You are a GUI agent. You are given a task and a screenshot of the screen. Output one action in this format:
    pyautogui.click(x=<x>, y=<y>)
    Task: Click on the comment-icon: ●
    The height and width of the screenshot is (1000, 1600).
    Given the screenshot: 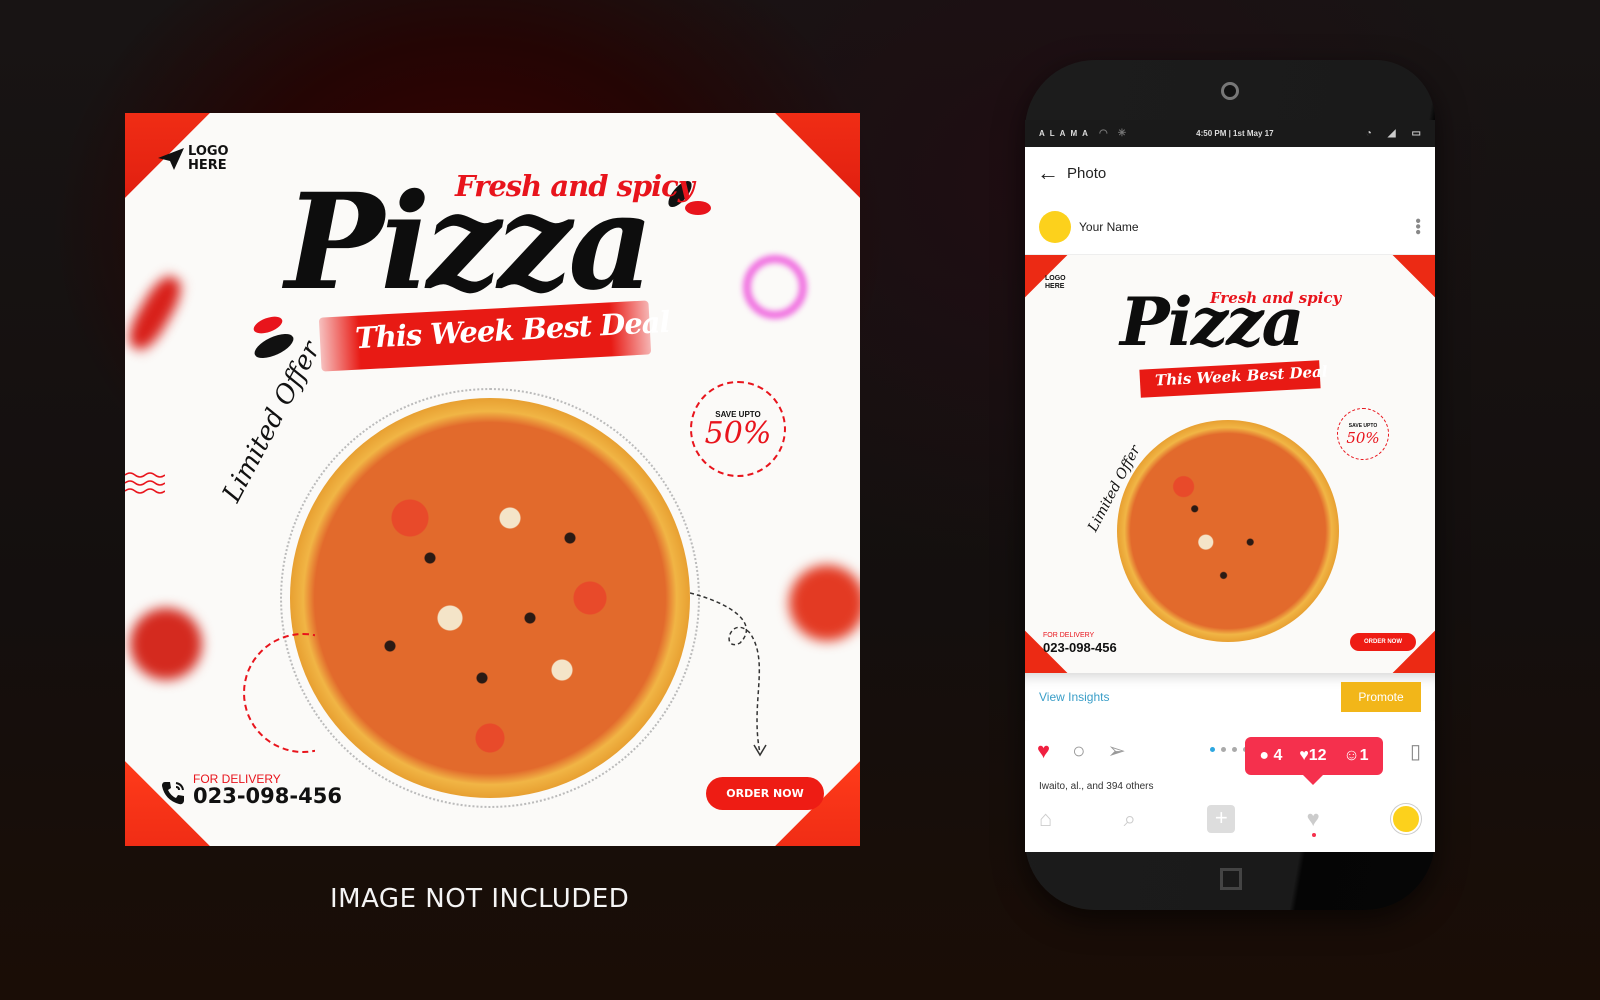 What is the action you would take?
    pyautogui.click(x=1264, y=755)
    